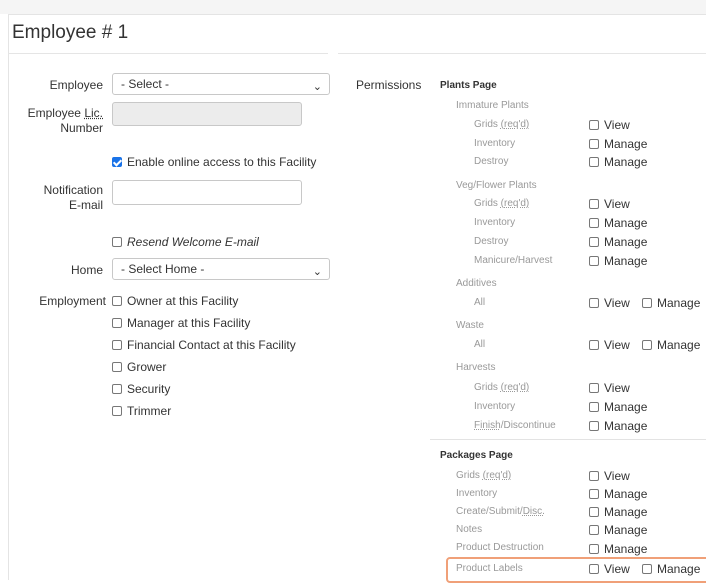  Describe the element at coordinates (85, 205) in the screenshot. I see `notif-label-b: E-mail` at that location.